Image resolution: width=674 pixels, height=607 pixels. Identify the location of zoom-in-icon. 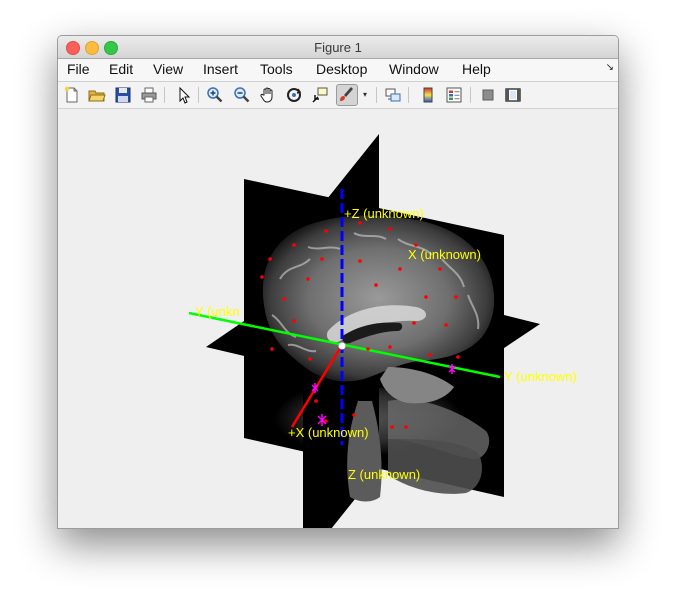
(215, 95).